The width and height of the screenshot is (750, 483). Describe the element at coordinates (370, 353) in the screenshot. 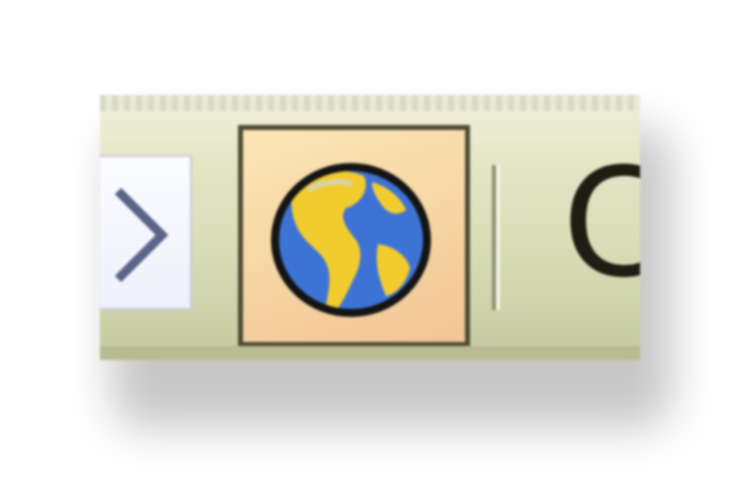

I see `toolbar-bottom-edge` at that location.